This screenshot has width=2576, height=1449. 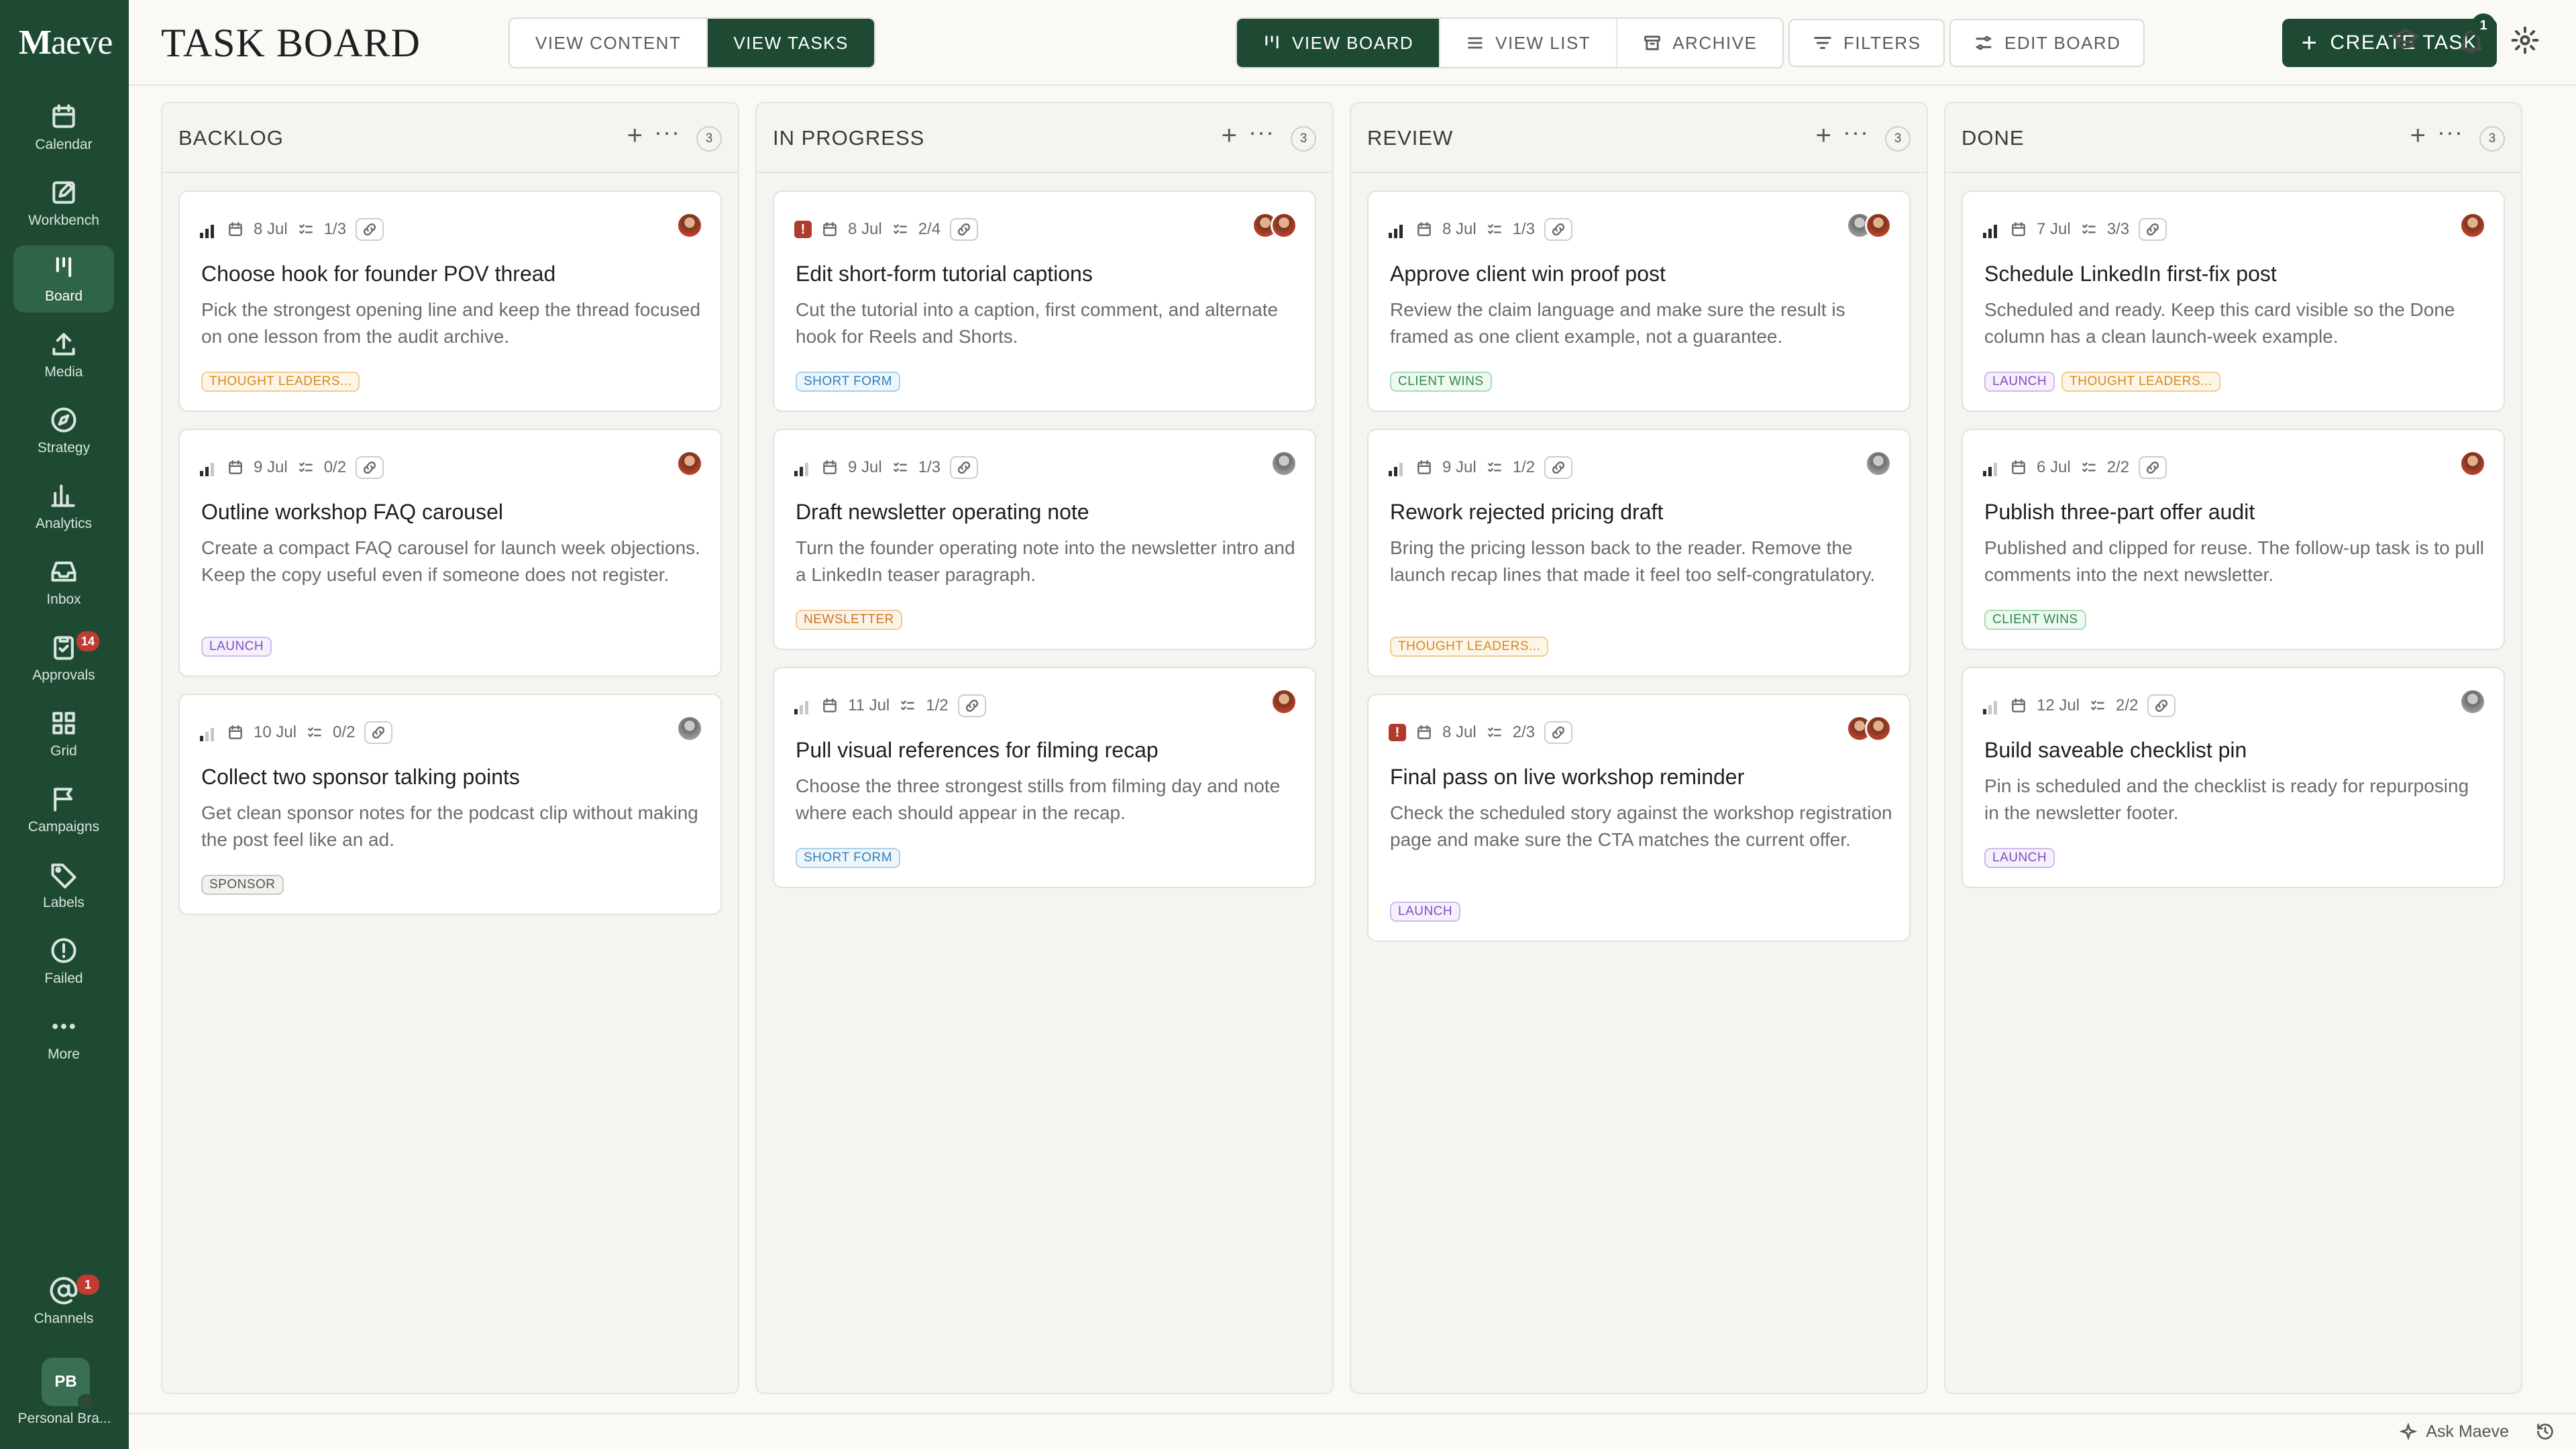 What do you see at coordinates (63, 354) in the screenshot?
I see `sidebar-item-media: Media` at bounding box center [63, 354].